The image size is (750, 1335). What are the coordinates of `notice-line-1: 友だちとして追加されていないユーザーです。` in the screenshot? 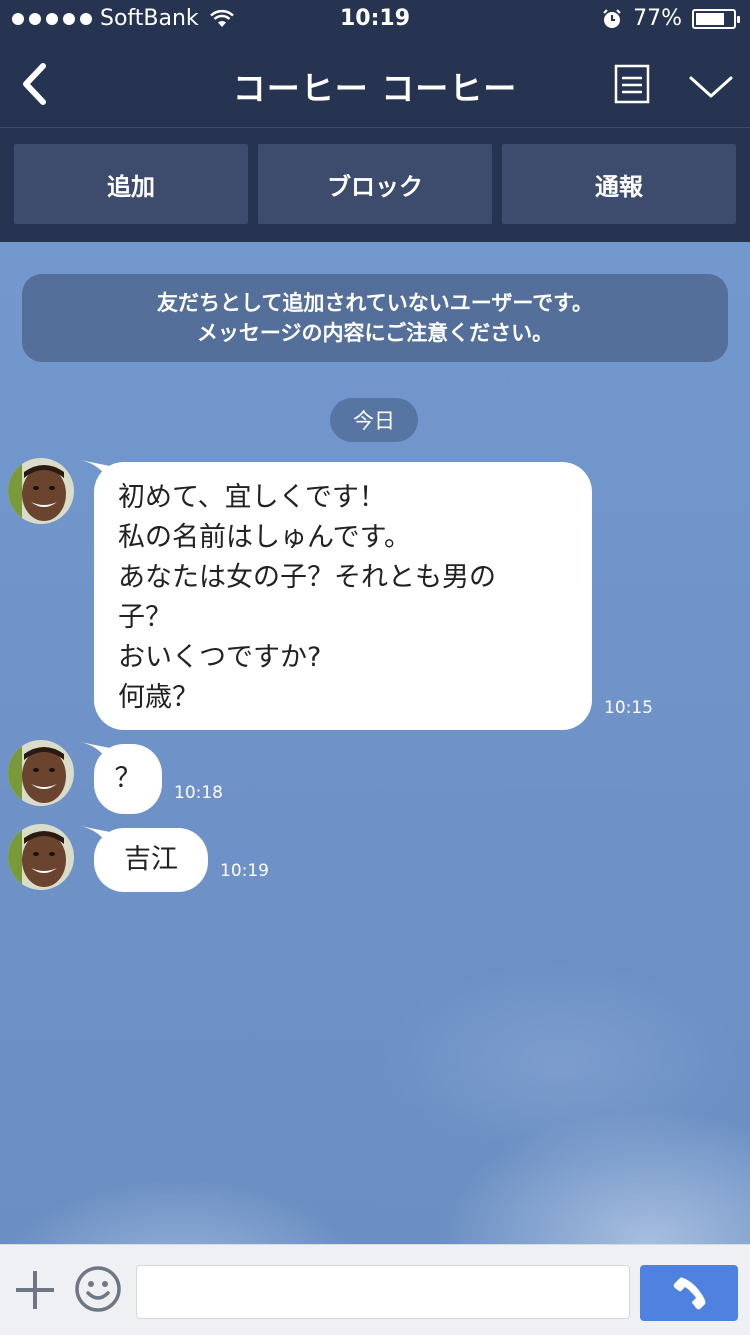 It's located at (375, 303).